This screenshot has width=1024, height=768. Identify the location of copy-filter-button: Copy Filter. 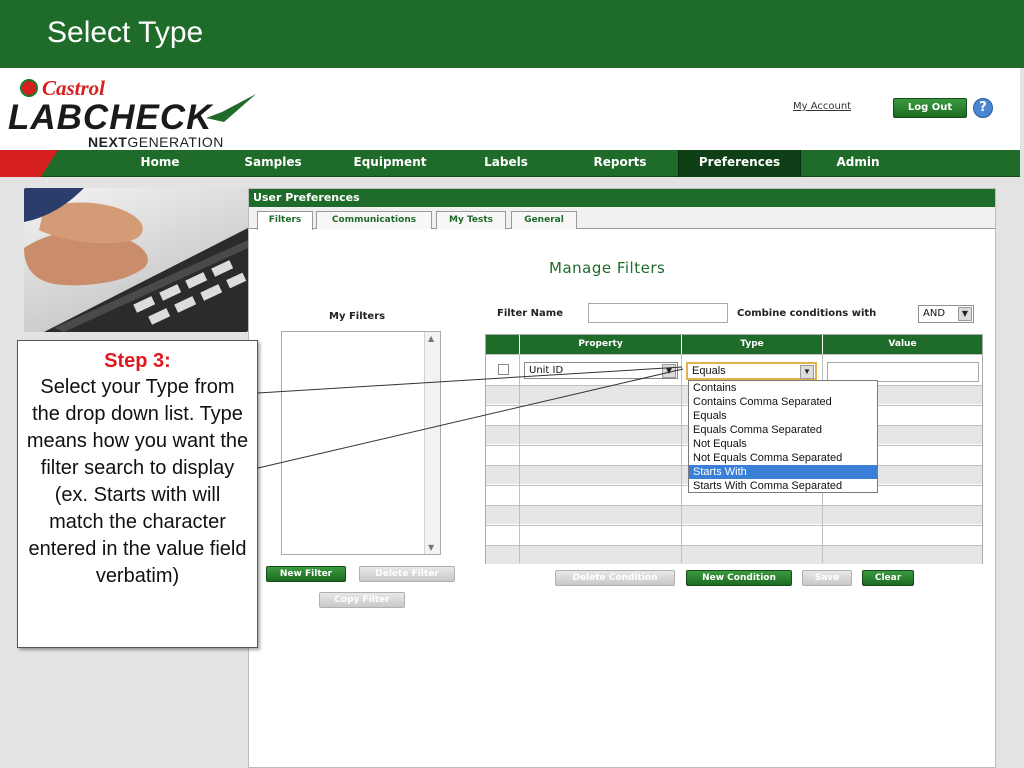
(362, 600).